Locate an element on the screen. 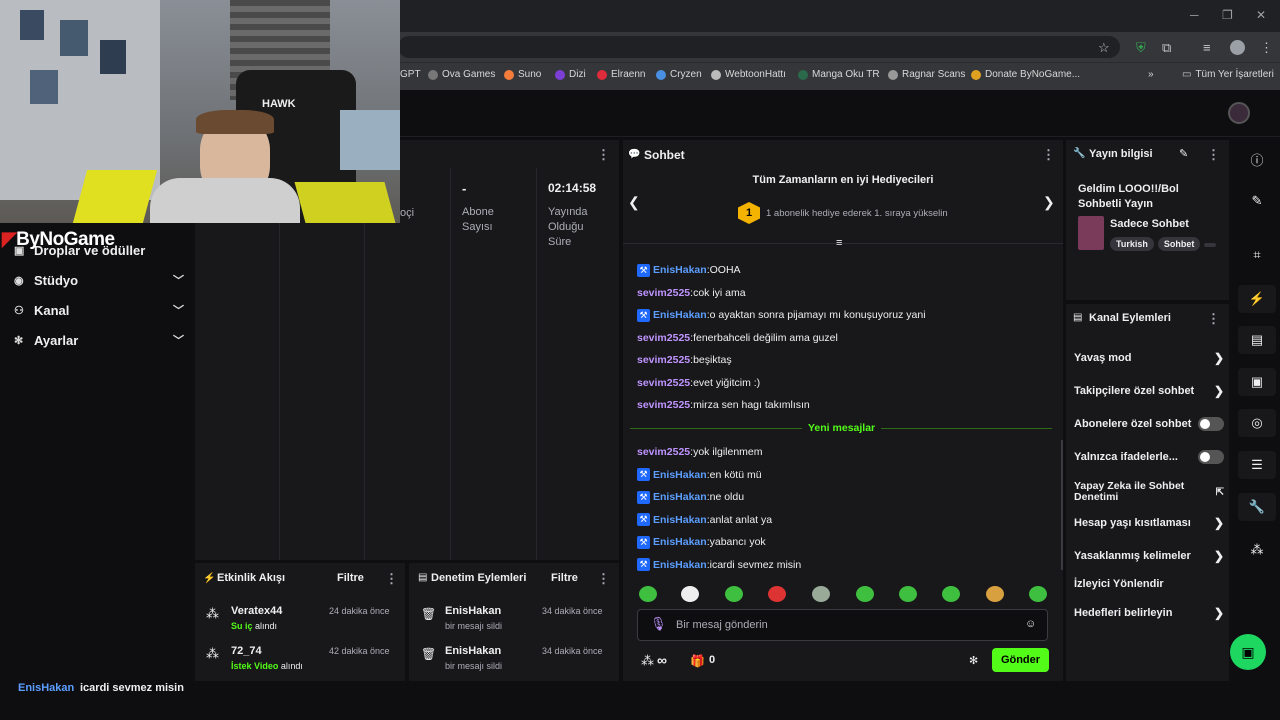  channel-action-8: Hedefleri belirleyin ❯ is located at coordinates (1149, 613).